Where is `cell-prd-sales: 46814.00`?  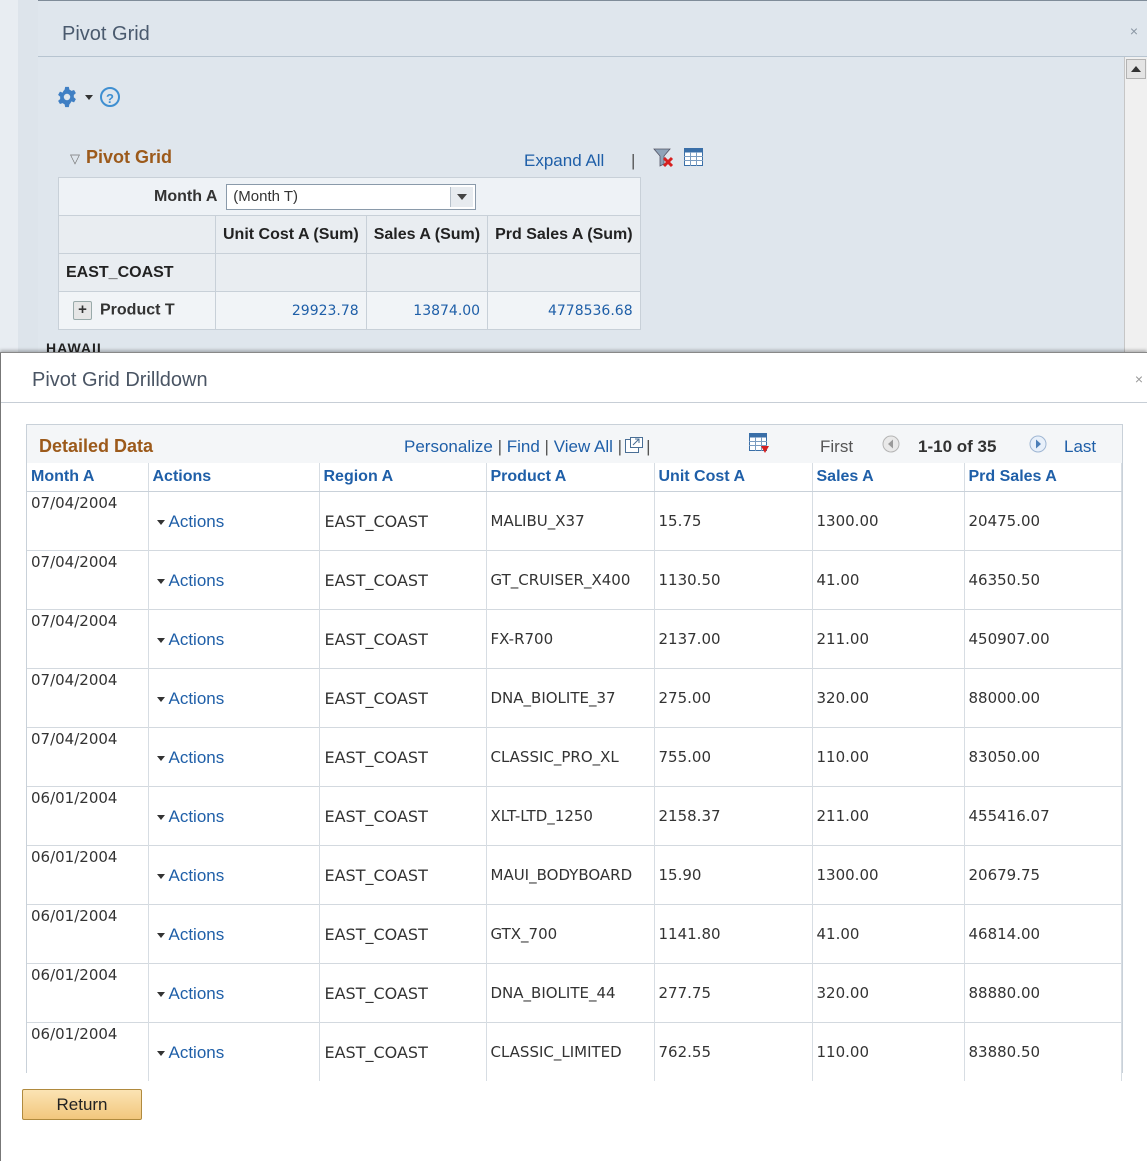 cell-prd-sales: 46814.00 is located at coordinates (1043, 934).